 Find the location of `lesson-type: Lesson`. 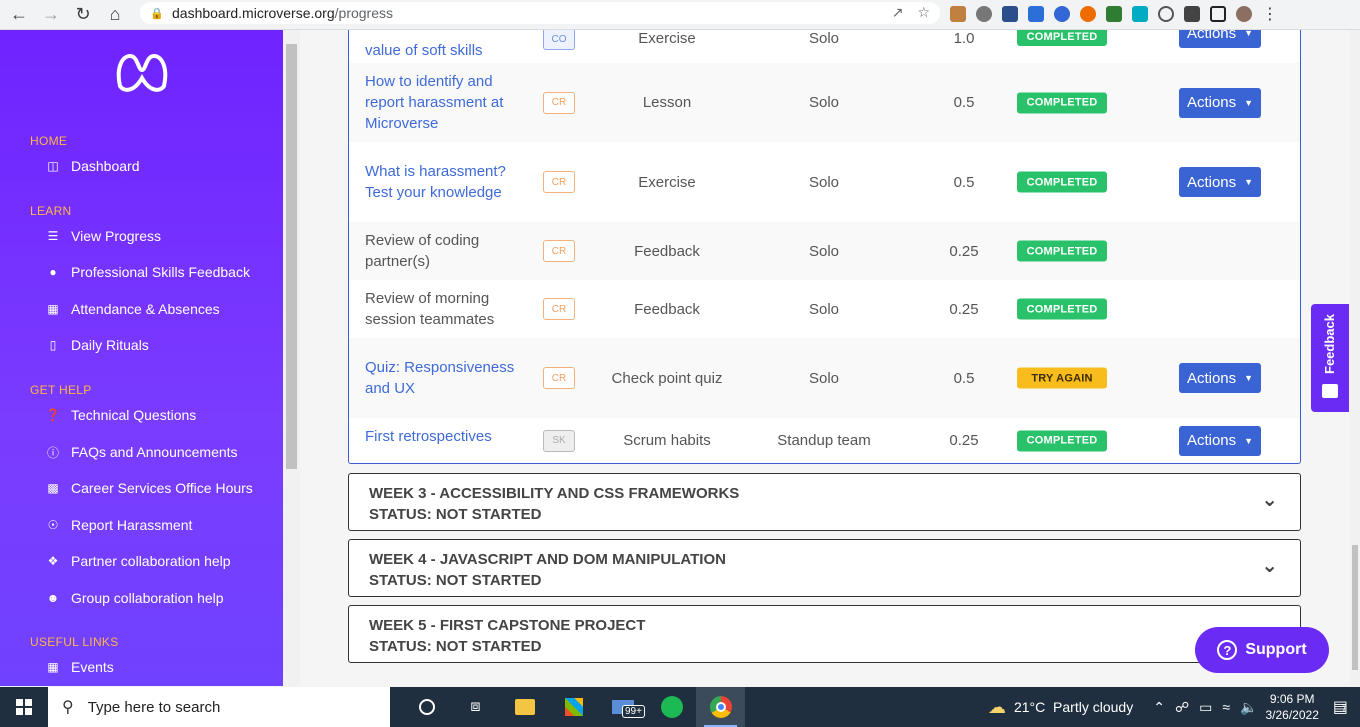

lesson-type: Lesson is located at coordinates (667, 102).